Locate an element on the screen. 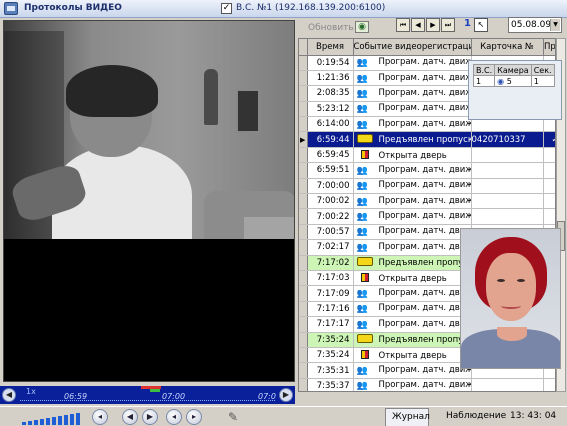  cell-time: 7:17:02 is located at coordinates (330, 263).